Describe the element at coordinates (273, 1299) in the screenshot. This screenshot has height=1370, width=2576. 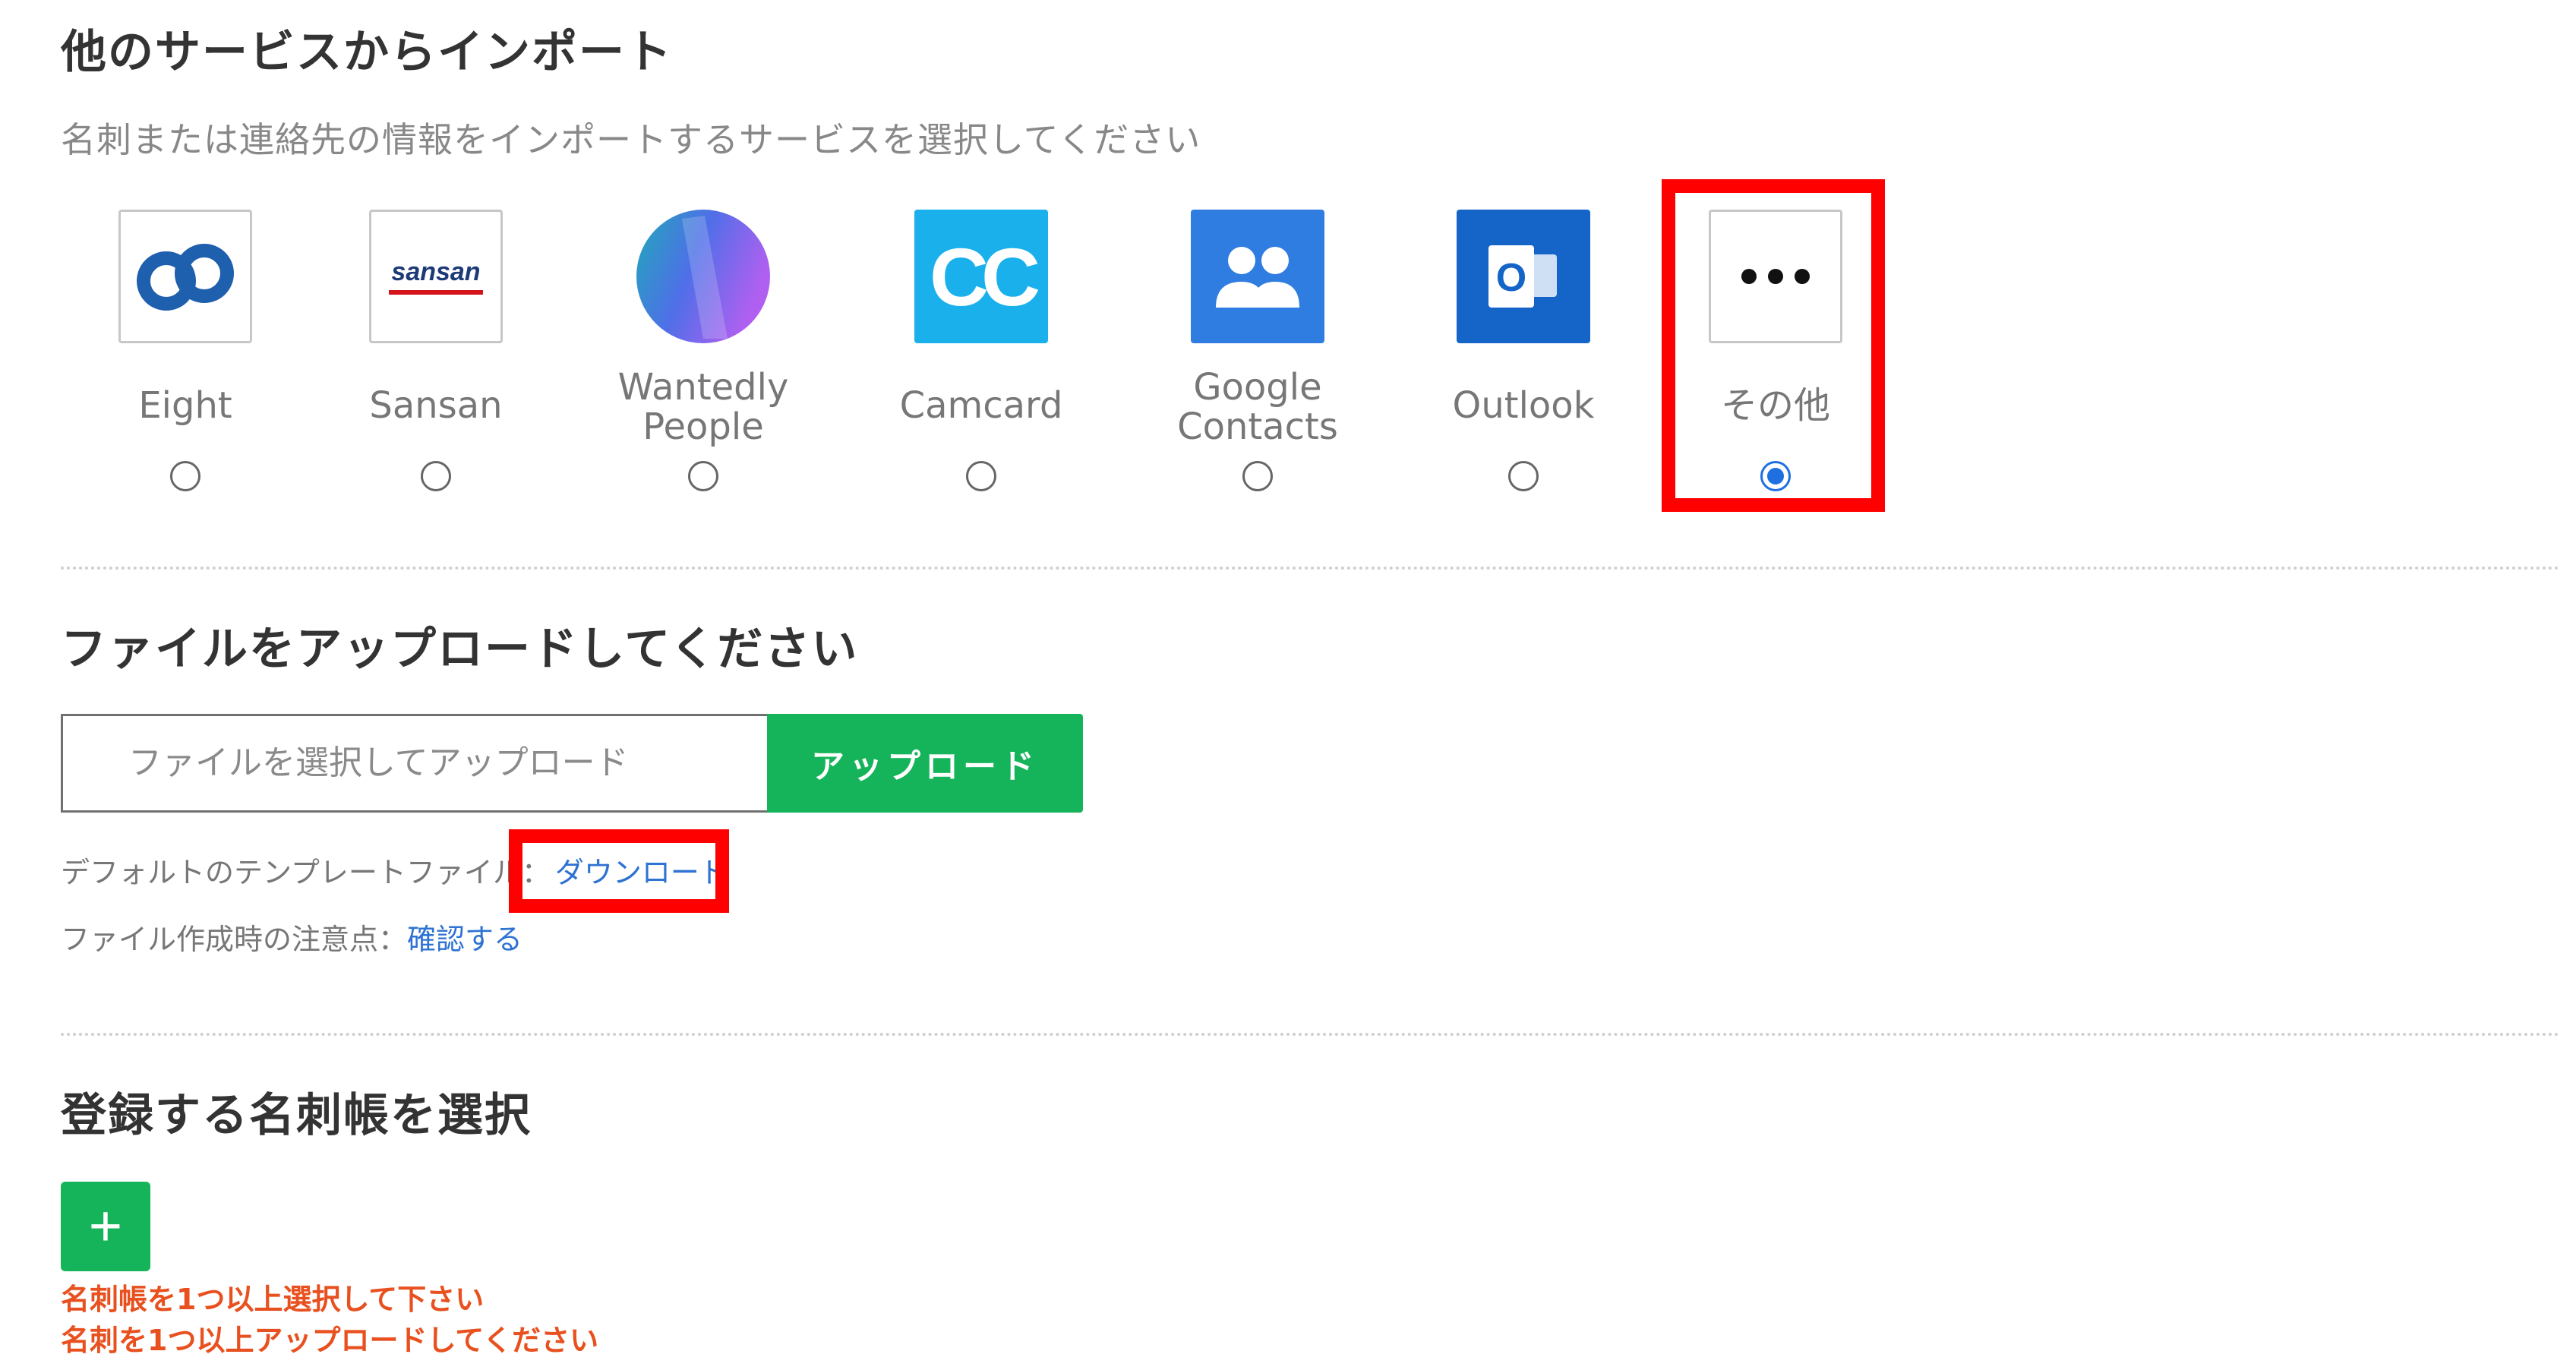
I see `error-message: 名刺帳を1つ以上選択して下さい` at that location.